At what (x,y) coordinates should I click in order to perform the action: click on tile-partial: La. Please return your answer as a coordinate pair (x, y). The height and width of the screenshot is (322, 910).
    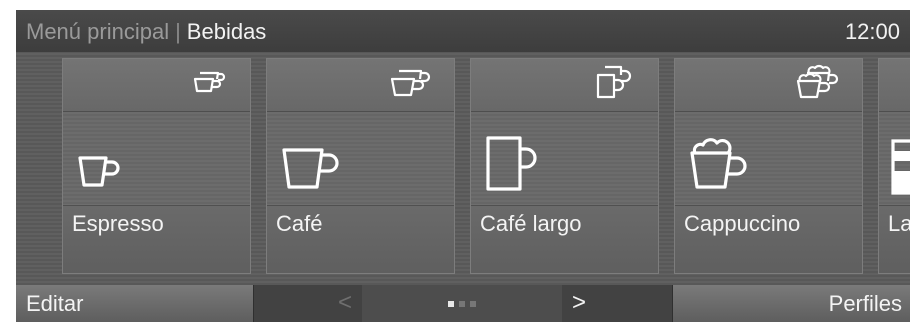
    Looking at the image, I should click on (894, 166).